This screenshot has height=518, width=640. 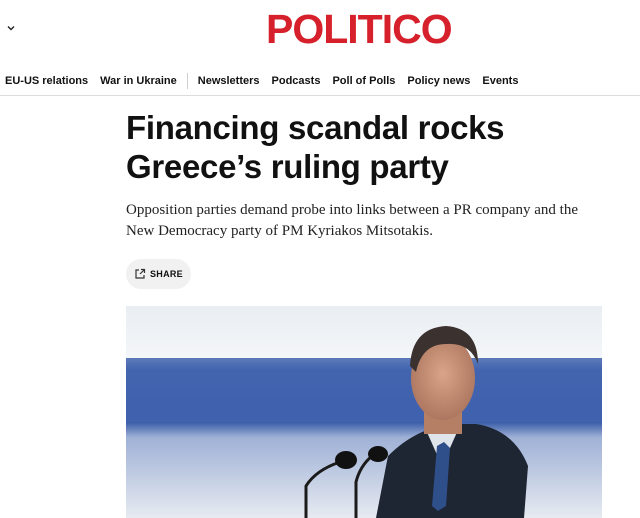 I want to click on nav-item-poll-of-polls: Poll of Polls, so click(x=363, y=81).